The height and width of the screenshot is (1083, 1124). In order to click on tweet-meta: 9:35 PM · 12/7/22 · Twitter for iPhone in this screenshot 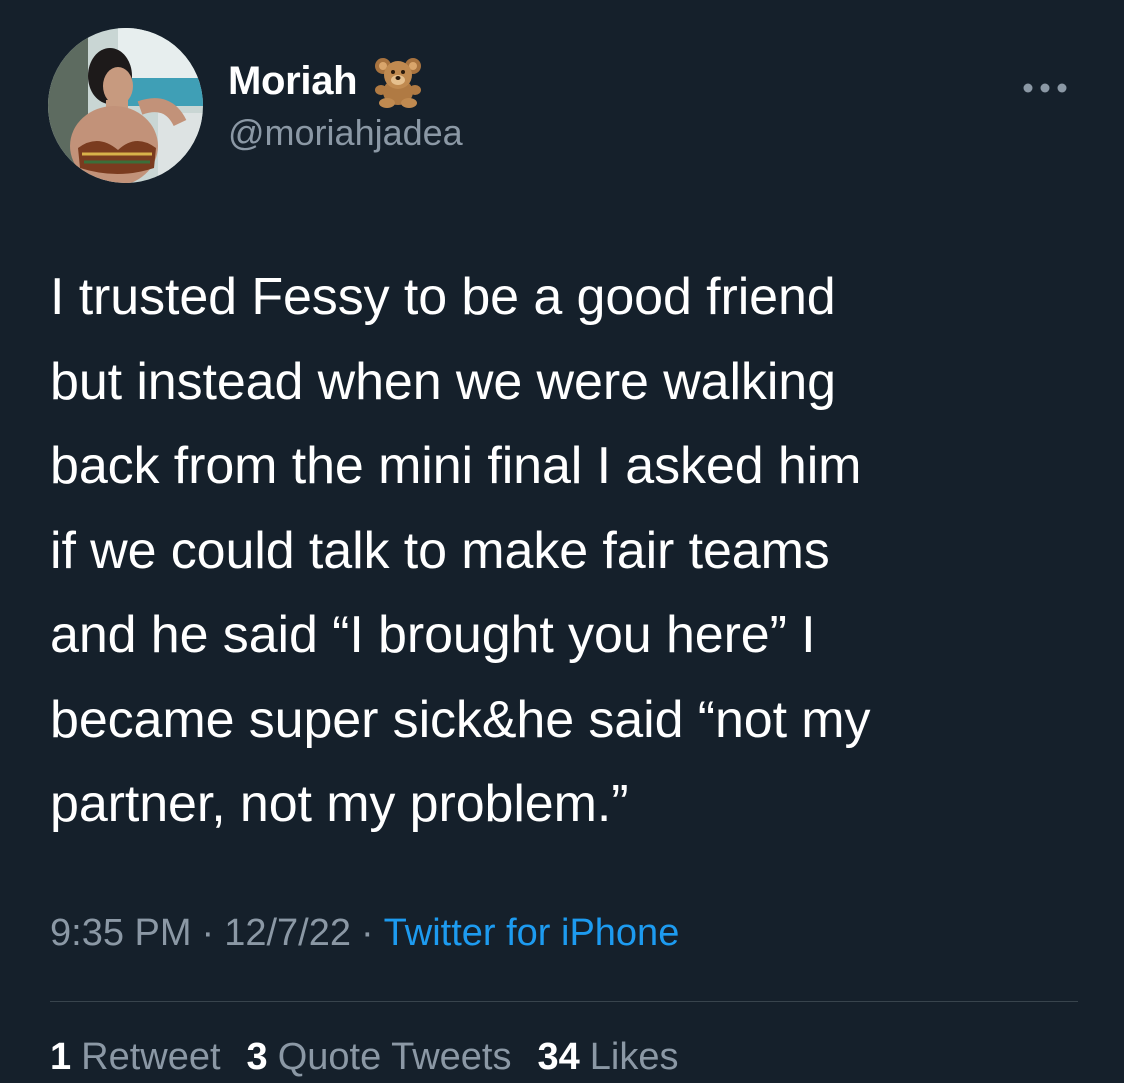, I will do `click(364, 933)`.